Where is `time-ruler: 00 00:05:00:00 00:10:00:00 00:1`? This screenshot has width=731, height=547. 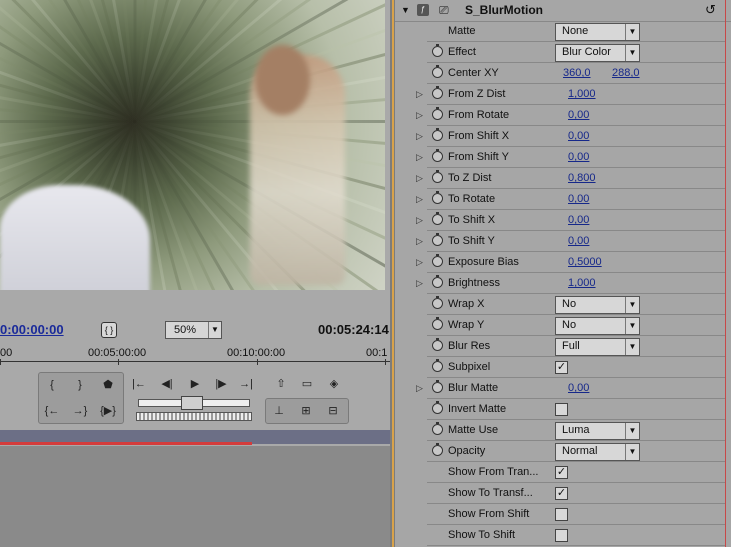 time-ruler: 00 00:05:00:00 00:10:00:00 00:1 is located at coordinates (195, 356).